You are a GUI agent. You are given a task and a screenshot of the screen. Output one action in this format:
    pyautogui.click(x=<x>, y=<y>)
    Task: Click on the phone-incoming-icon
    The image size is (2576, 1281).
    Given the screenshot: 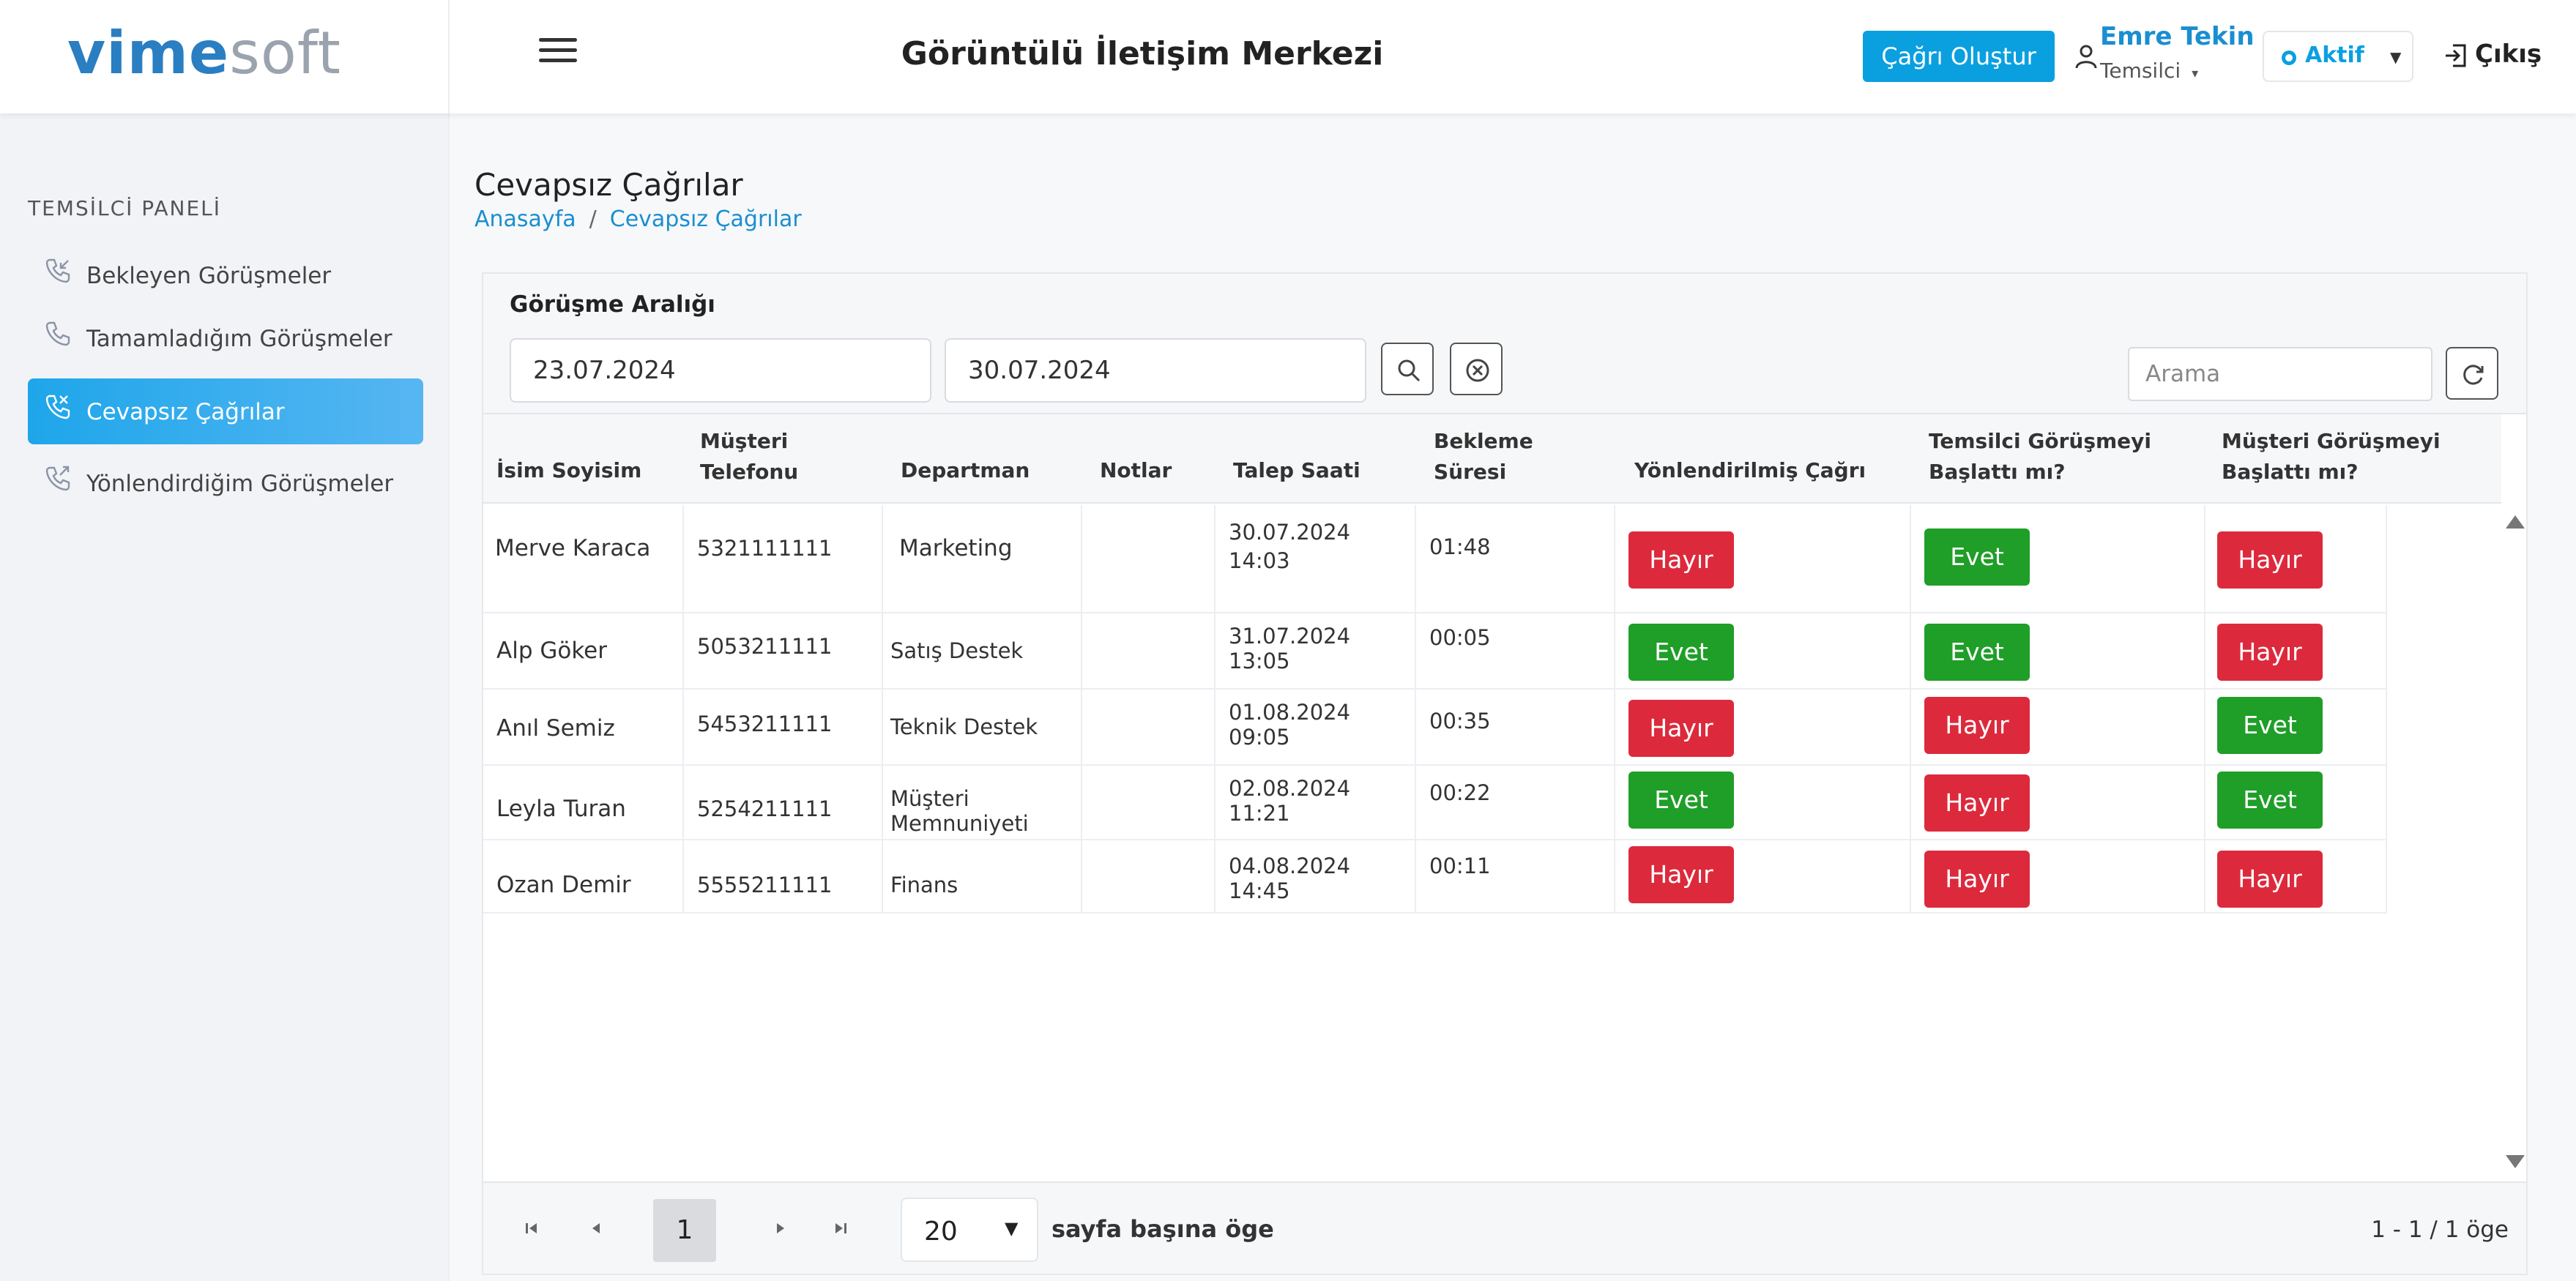 What is the action you would take?
    pyautogui.click(x=57, y=270)
    